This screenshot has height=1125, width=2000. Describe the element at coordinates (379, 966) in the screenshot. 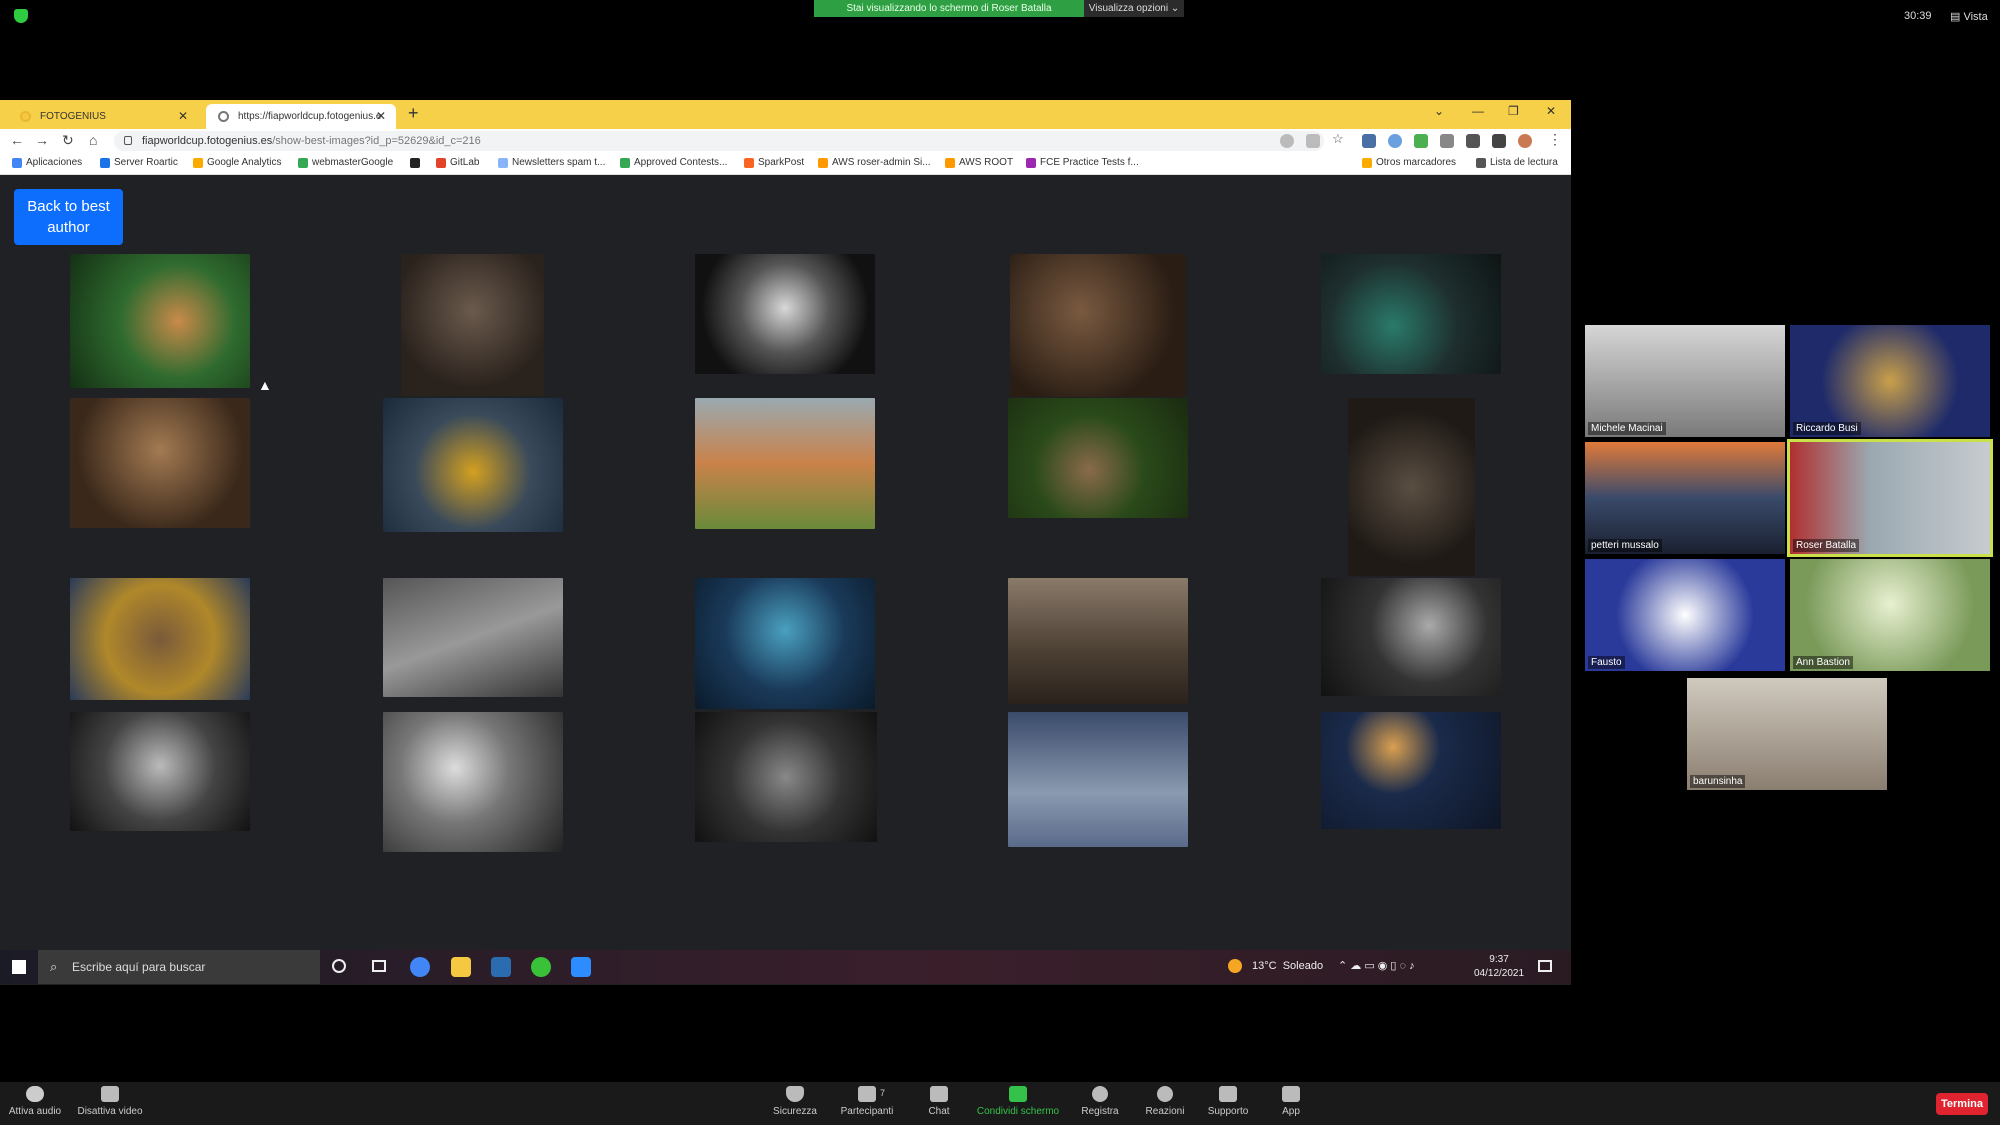

I see `task-view-icon` at that location.